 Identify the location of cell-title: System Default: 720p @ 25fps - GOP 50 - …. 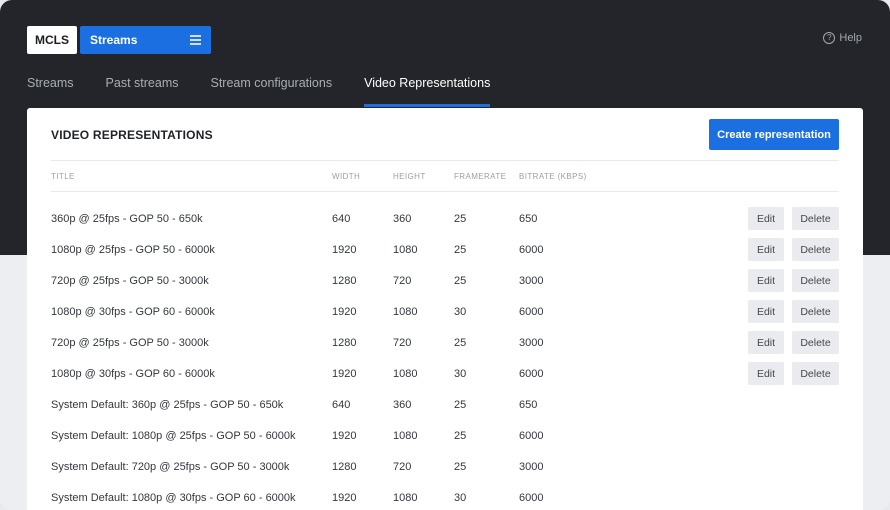
(170, 467).